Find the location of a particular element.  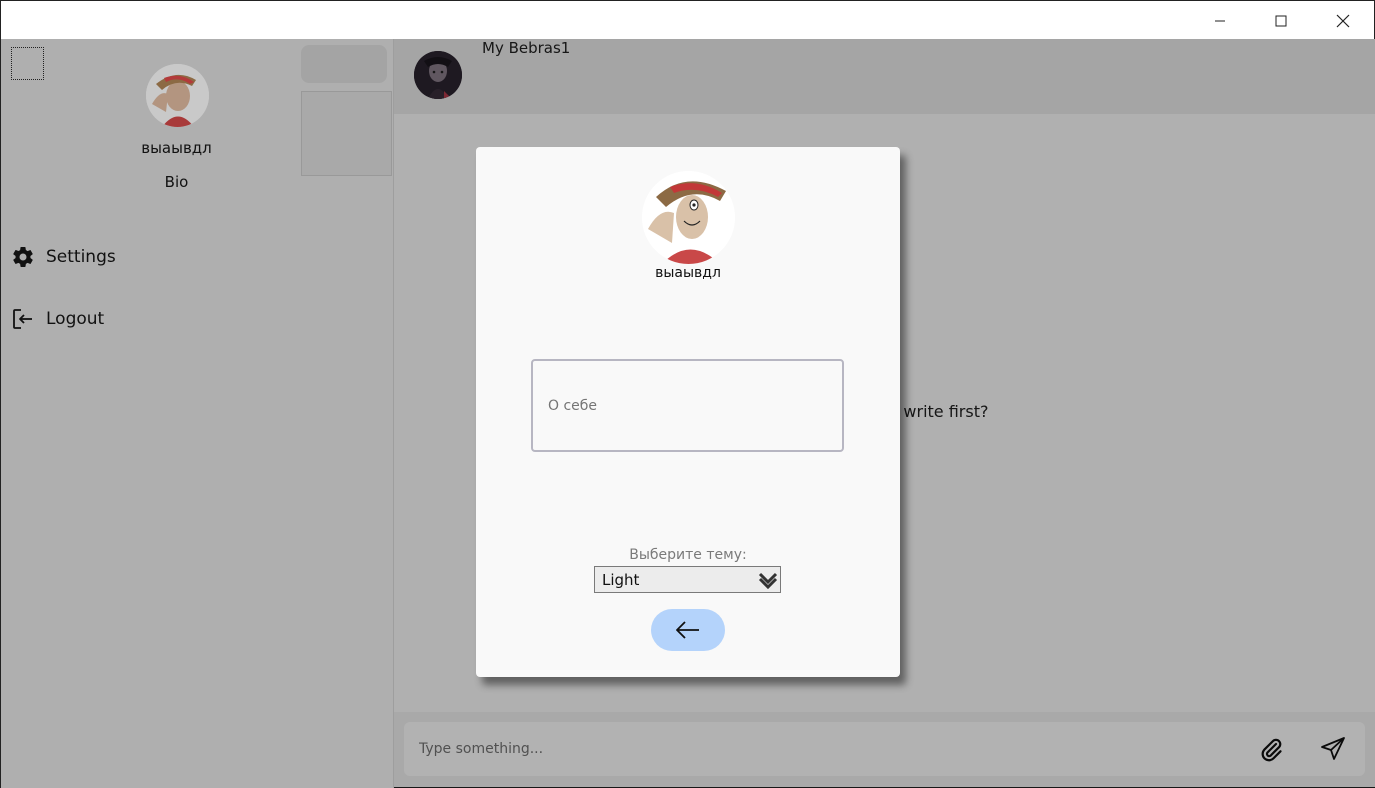

maximize-icon is located at coordinates (1281, 20).